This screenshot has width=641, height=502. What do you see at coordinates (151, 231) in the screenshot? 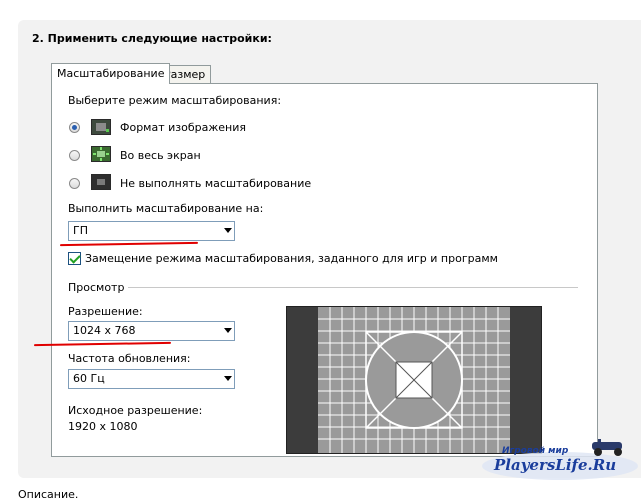
I see `perform-scaling-on-select: ГП` at bounding box center [151, 231].